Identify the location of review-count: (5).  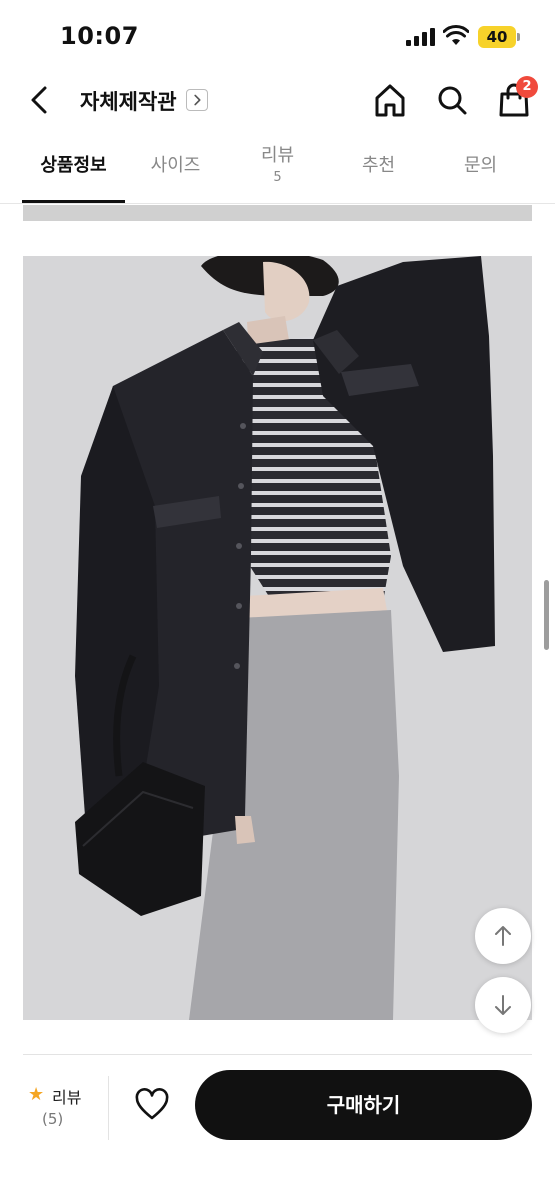
(53, 1119).